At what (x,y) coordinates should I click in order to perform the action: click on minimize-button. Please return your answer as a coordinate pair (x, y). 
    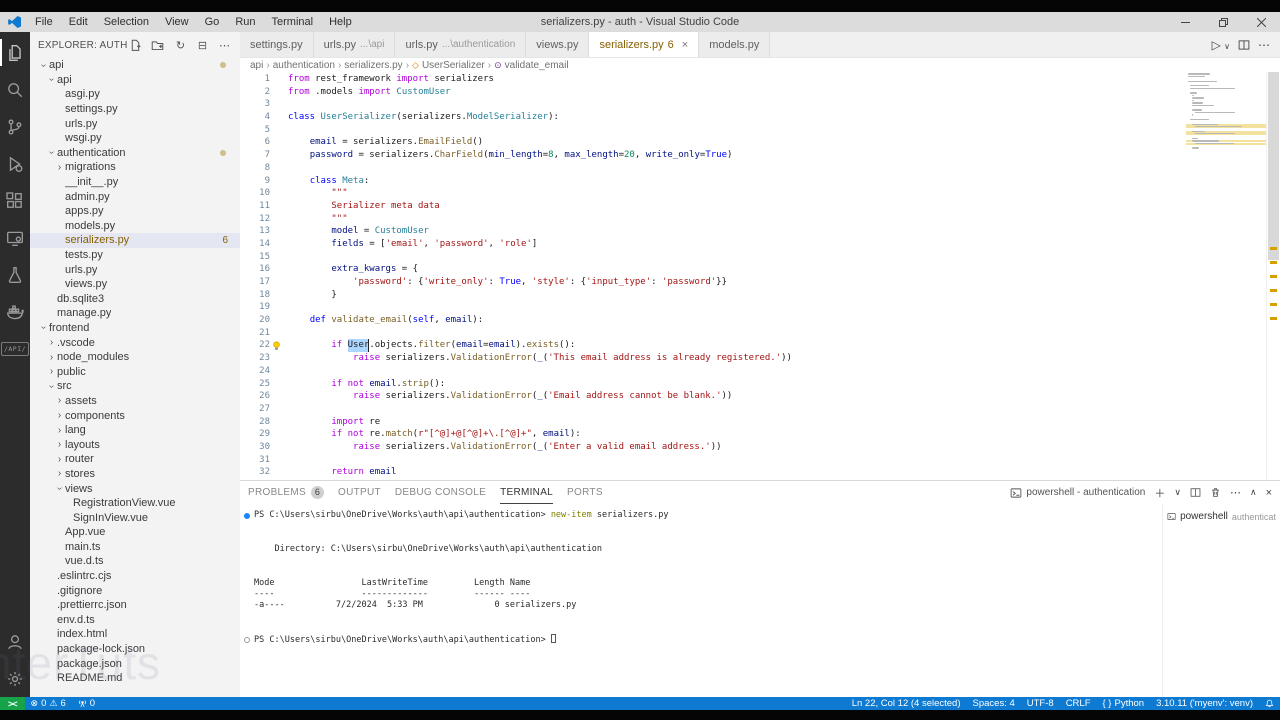
    Looking at the image, I should click on (1185, 22).